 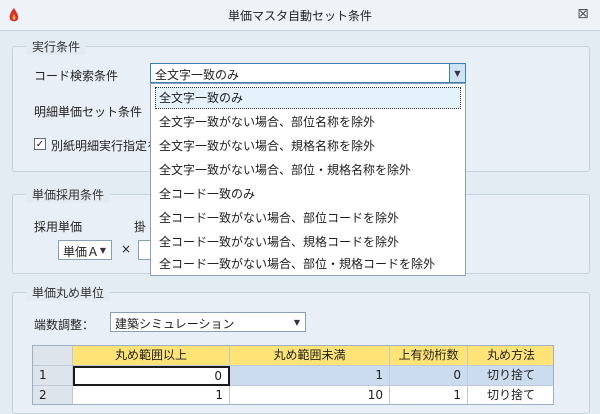 What do you see at coordinates (308, 218) in the screenshot?
I see `dropdown-option: 全コード一致がない場合、部位コードを除外` at bounding box center [308, 218].